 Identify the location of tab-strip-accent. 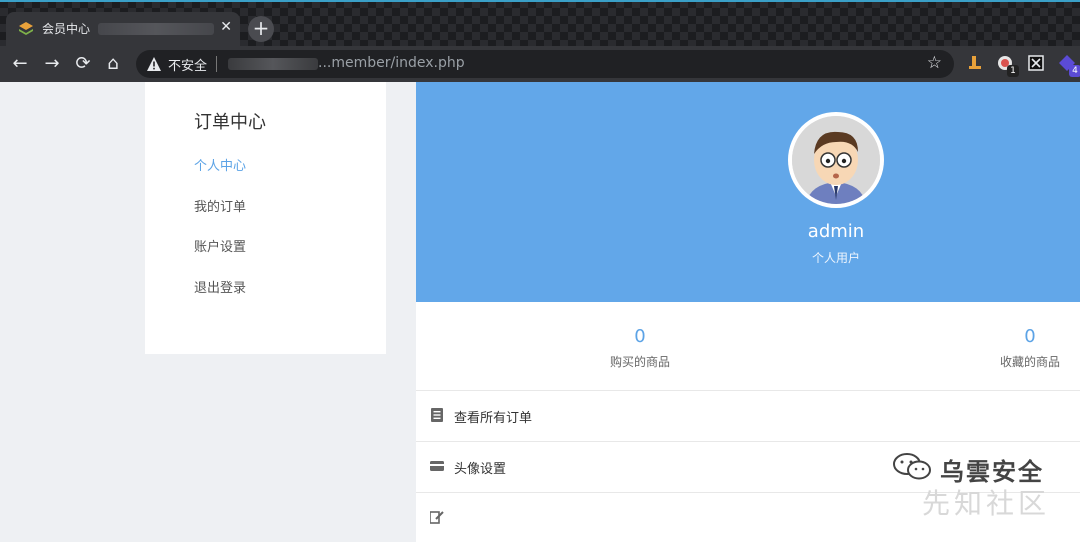
(540, 1).